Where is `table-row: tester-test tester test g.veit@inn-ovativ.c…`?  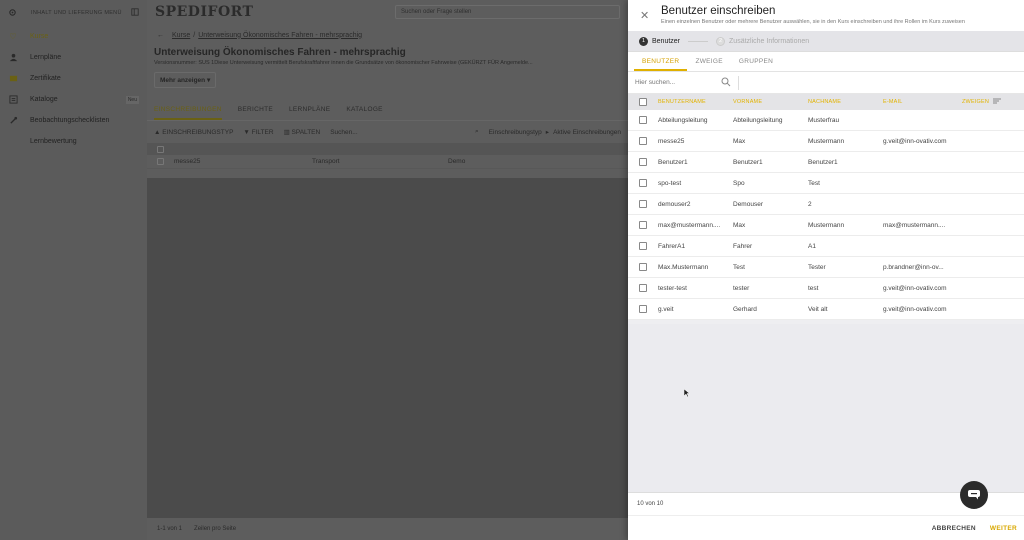
table-row: tester-test tester test g.veit@inn-ovativ.c… is located at coordinates (826, 288).